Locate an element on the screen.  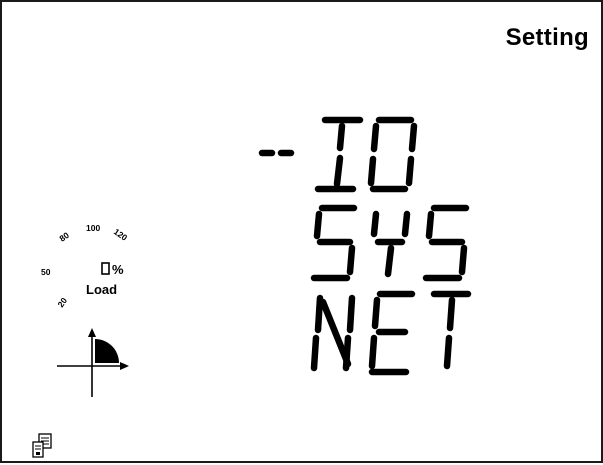
segment-char-O is located at coordinates (392, 154).